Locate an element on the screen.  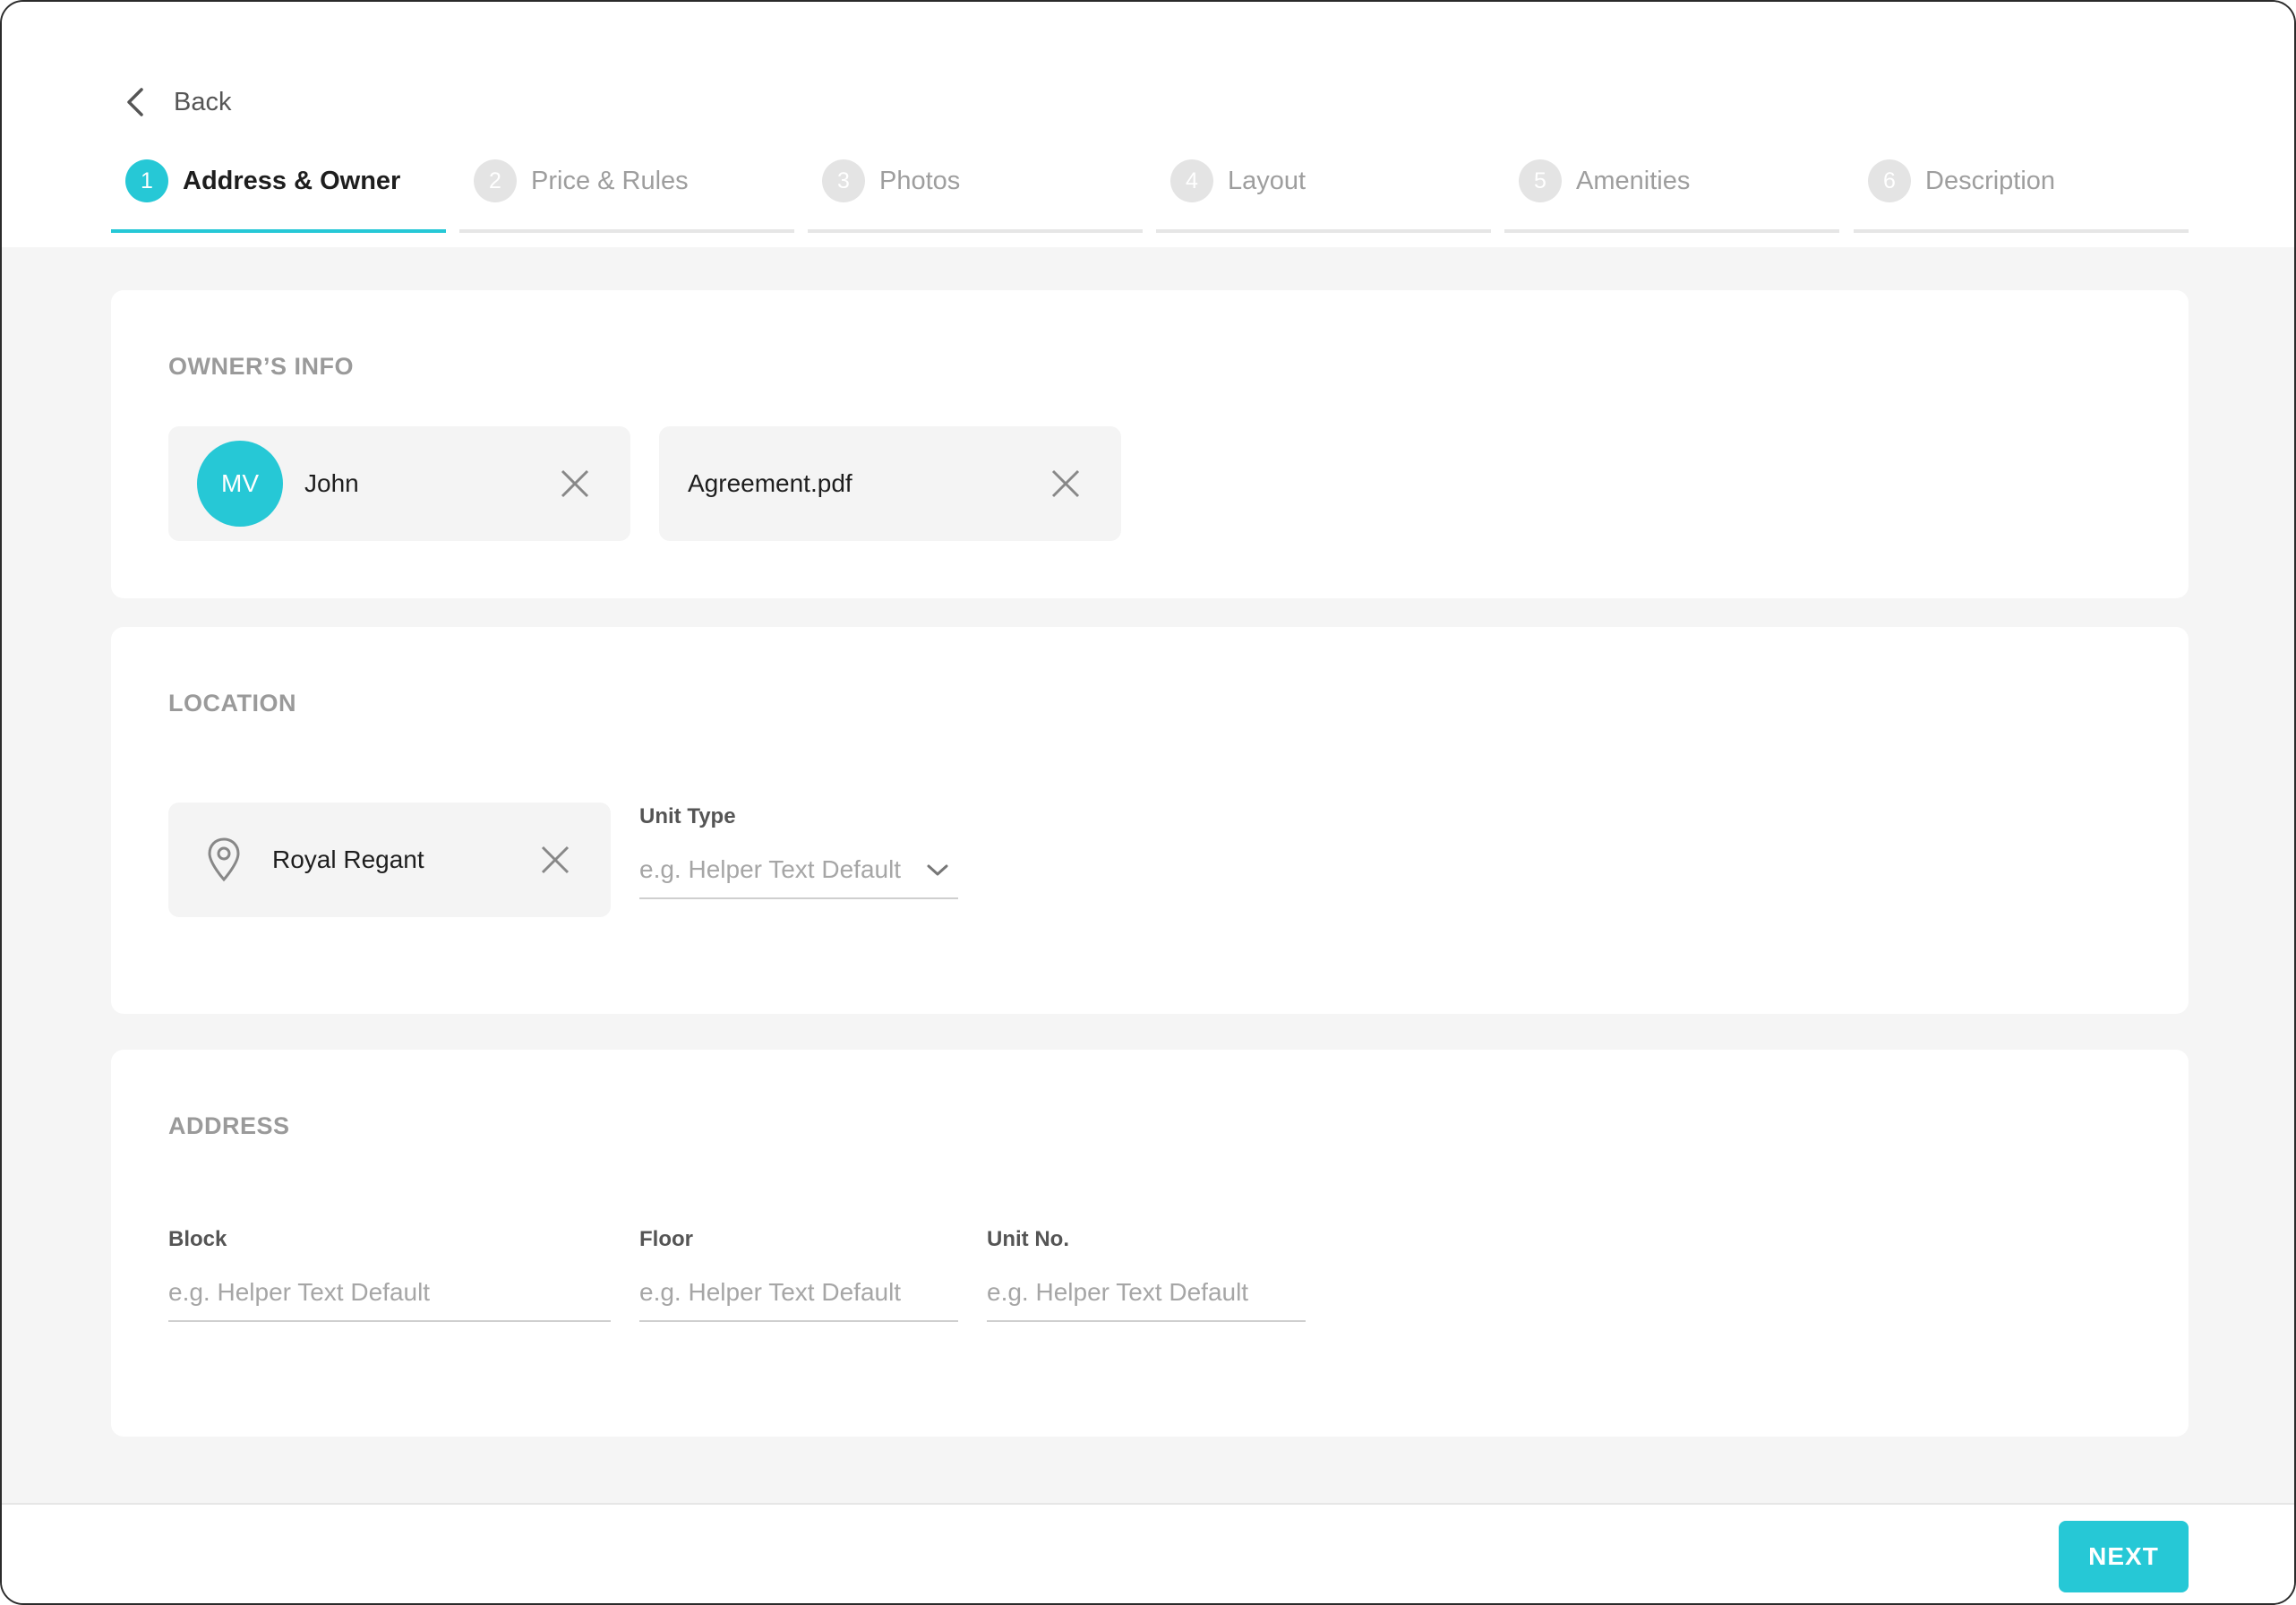
owner-info-title: OWNER’S INFO is located at coordinates (261, 366).